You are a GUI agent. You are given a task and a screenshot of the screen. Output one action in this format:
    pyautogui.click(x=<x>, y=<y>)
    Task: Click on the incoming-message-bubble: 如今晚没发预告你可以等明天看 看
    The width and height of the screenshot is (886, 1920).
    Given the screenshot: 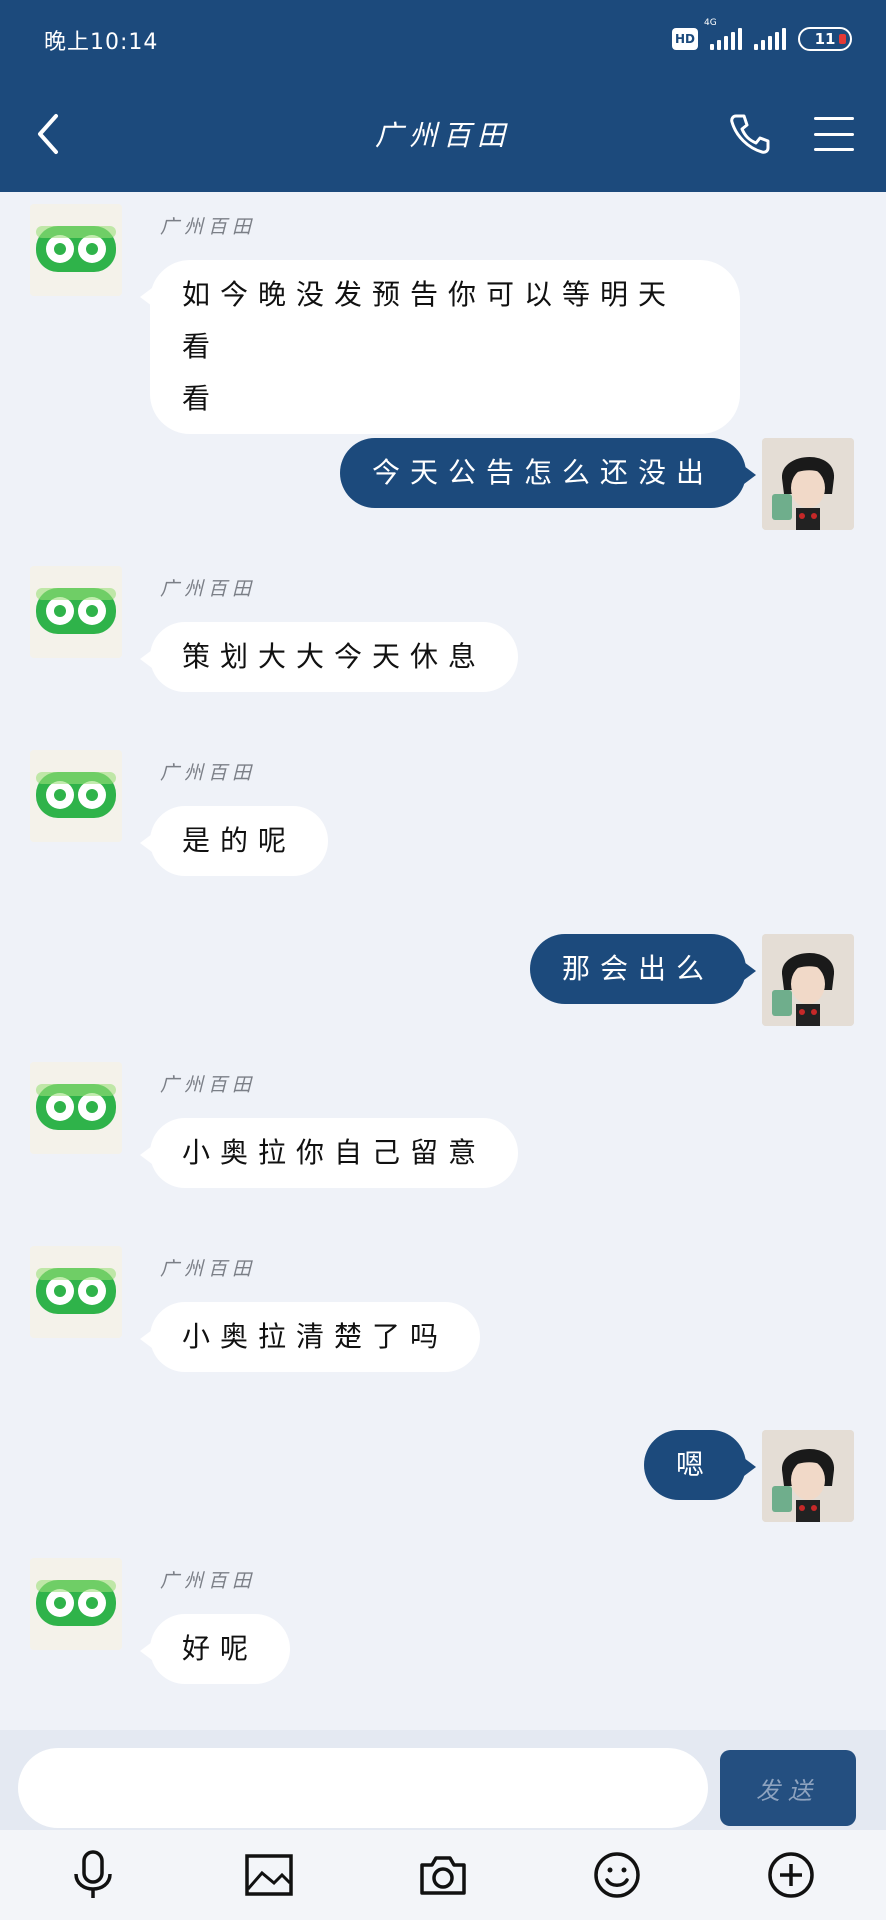 What is the action you would take?
    pyautogui.click(x=440, y=347)
    